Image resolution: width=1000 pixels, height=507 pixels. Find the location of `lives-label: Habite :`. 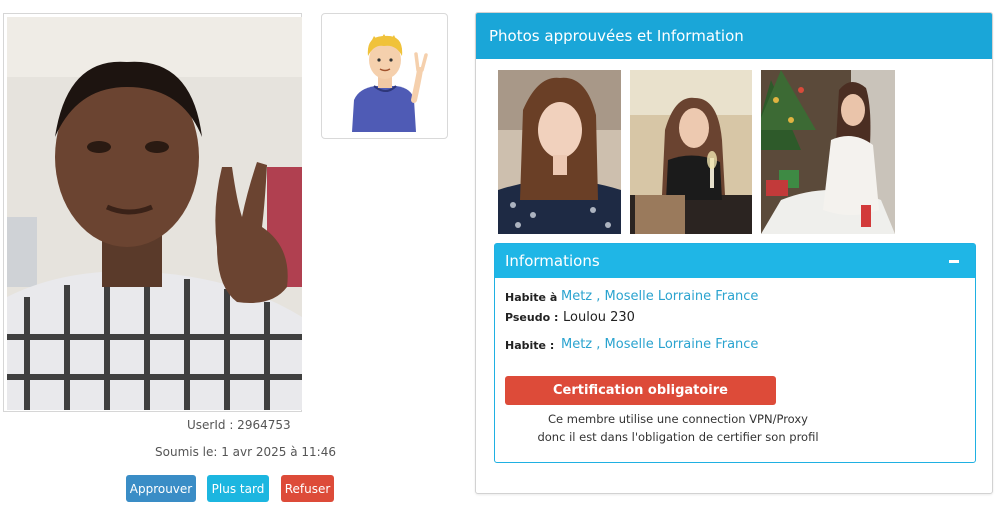

lives-label: Habite : is located at coordinates (530, 345).